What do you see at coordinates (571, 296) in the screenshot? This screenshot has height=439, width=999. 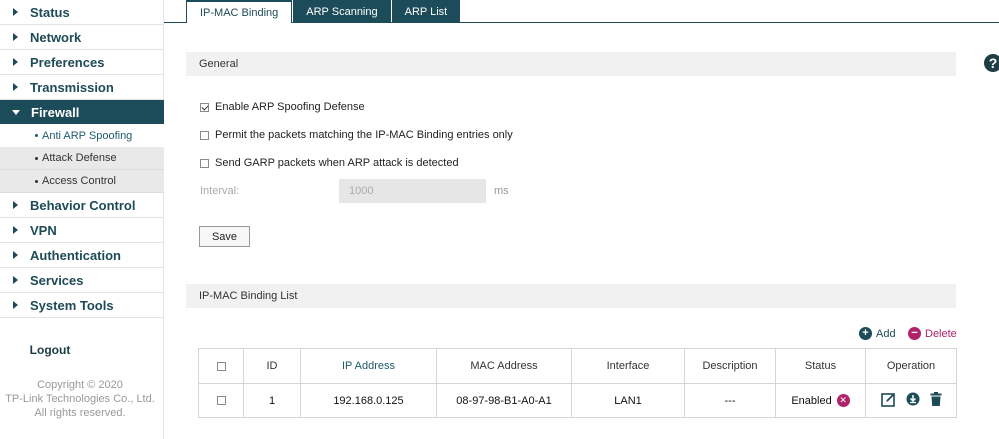 I see `binding-list-section-header: IP-MAC Binding List` at bounding box center [571, 296].